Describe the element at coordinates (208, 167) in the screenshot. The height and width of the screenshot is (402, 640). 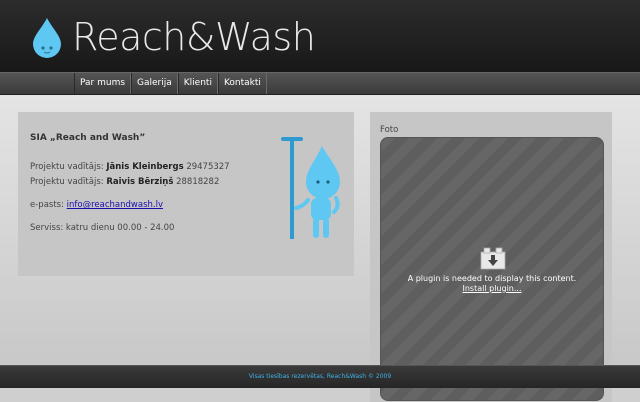
I see `manager-phone: 29475327` at that location.